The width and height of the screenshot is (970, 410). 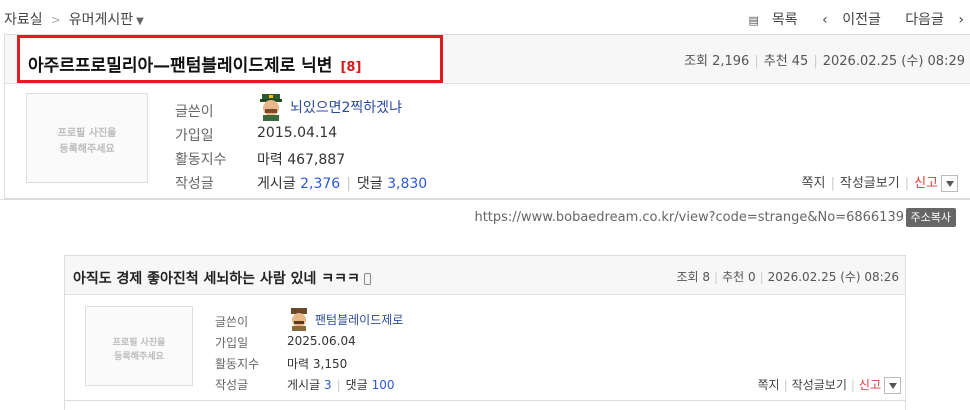 What do you see at coordinates (87, 133) in the screenshot?
I see `profile-placeholder-line1: 프로필 사진을` at bounding box center [87, 133].